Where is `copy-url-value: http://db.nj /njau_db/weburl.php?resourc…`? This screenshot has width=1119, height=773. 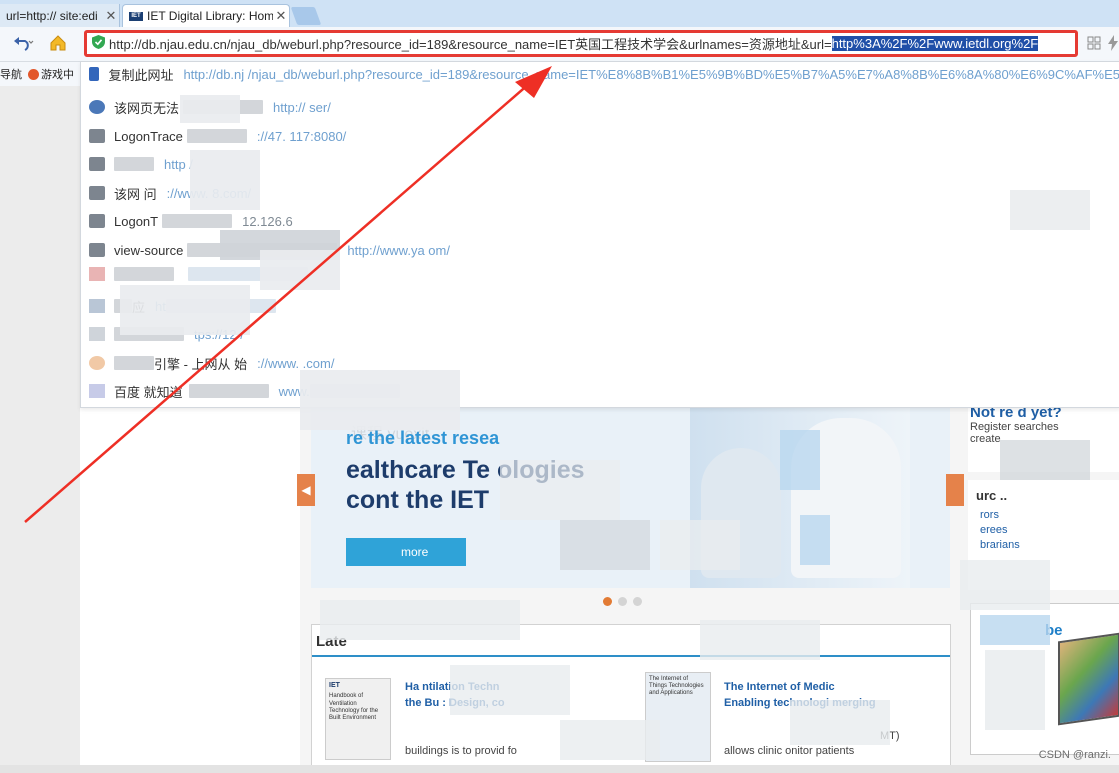 copy-url-value: http://db.nj /njau_db/weburl.php?resourc… is located at coordinates (651, 74).